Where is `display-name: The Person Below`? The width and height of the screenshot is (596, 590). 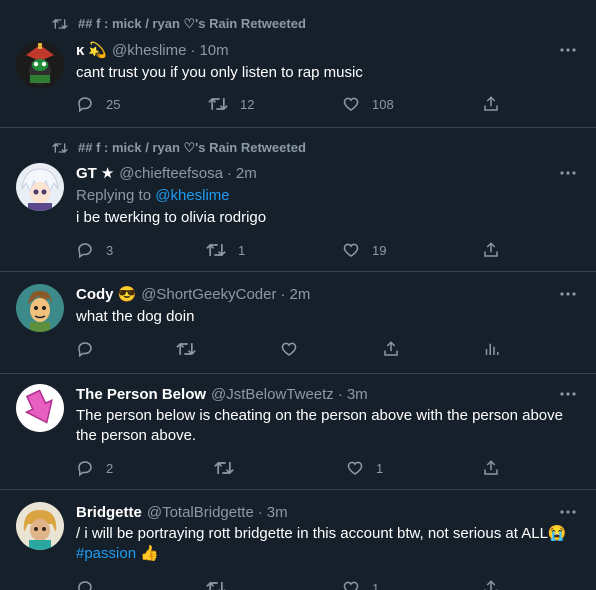 display-name: The Person Below is located at coordinates (141, 394).